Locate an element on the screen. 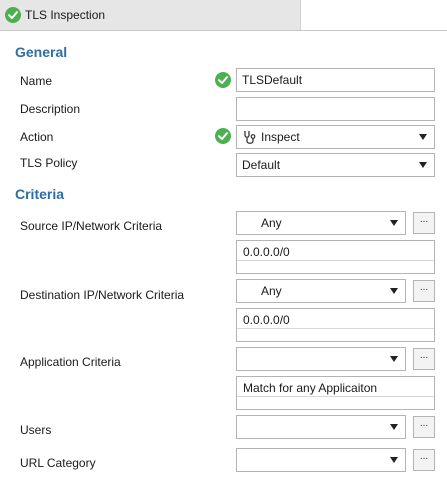 This screenshot has height=487, width=447. name-input: TLSDefault is located at coordinates (335, 80).